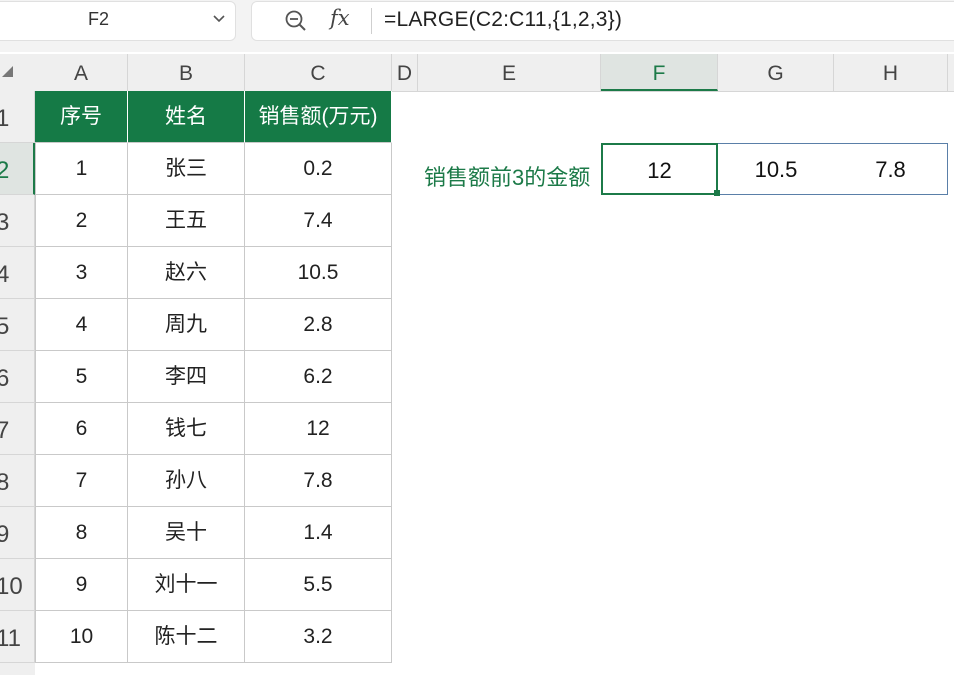  I want to click on table-cell-sales: 2.8, so click(318, 325).